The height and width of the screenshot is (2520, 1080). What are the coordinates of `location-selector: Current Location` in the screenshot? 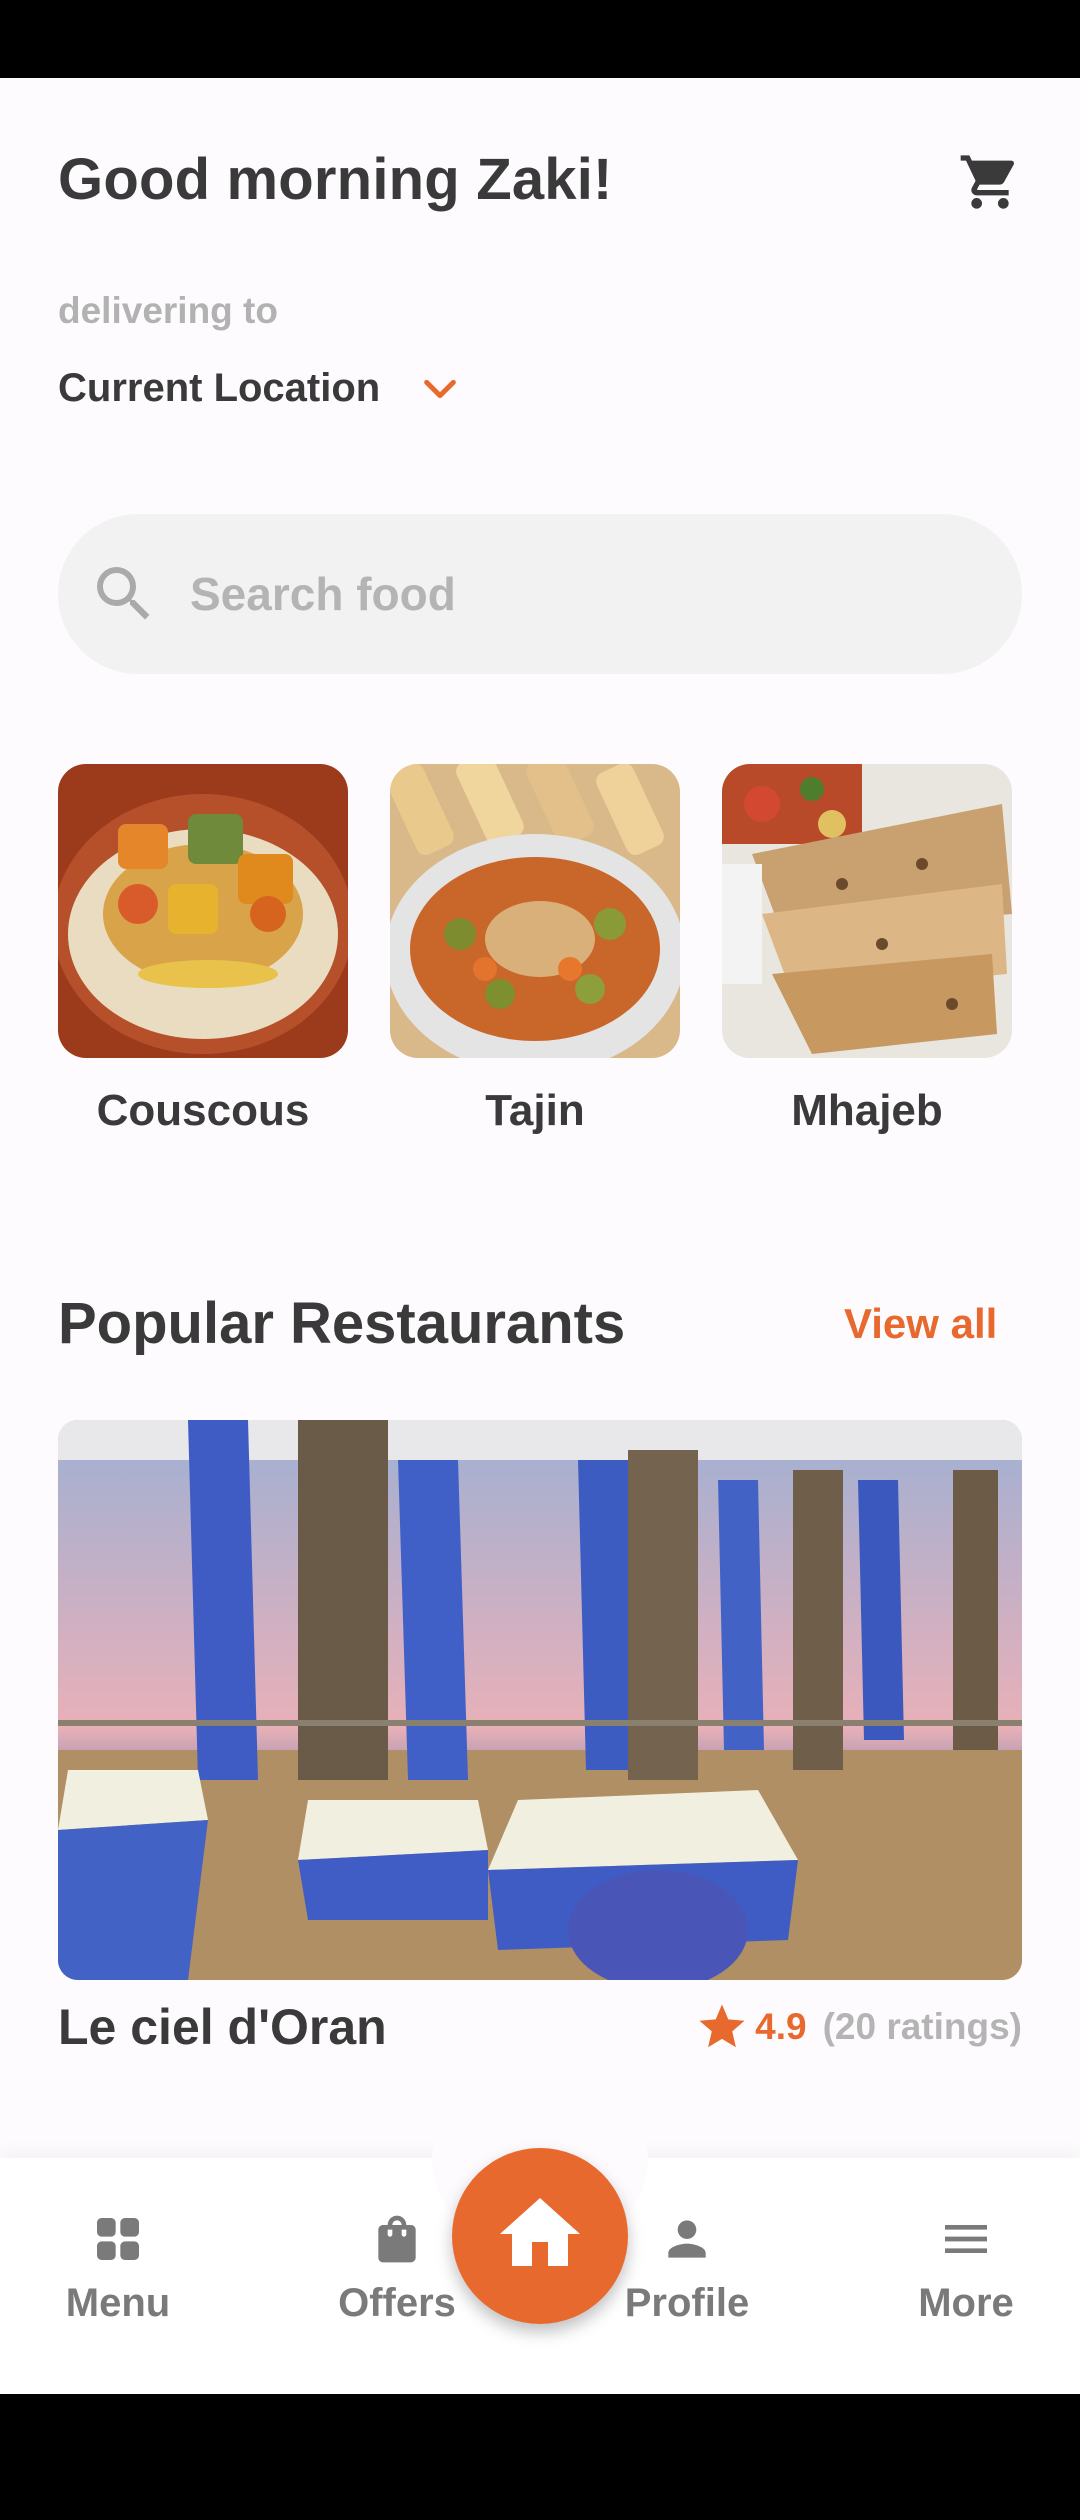 It's located at (259, 388).